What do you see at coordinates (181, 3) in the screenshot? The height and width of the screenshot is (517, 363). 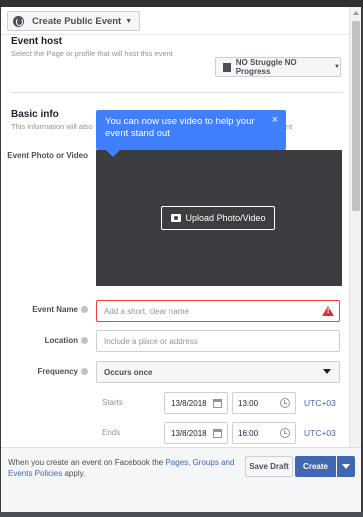 I see `background-top-strip` at bounding box center [181, 3].